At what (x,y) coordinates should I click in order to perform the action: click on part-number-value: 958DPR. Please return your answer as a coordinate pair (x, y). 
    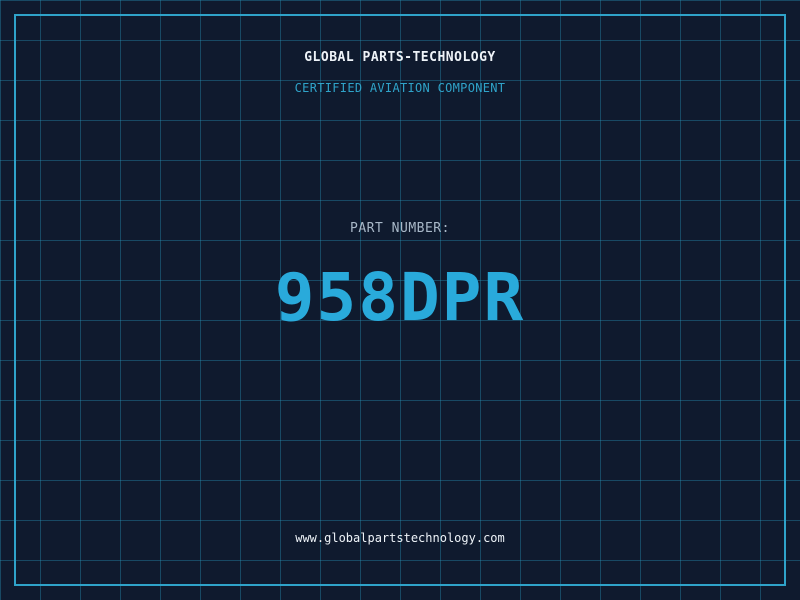
    Looking at the image, I should click on (400, 297).